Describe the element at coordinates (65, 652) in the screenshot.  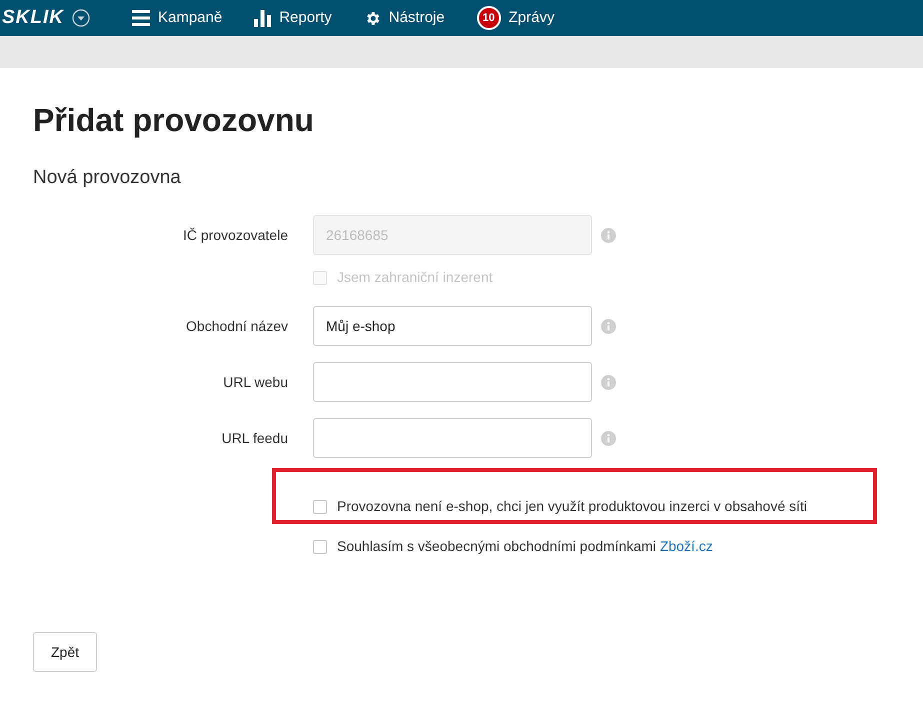
I see `back-button: Zpět` at that location.